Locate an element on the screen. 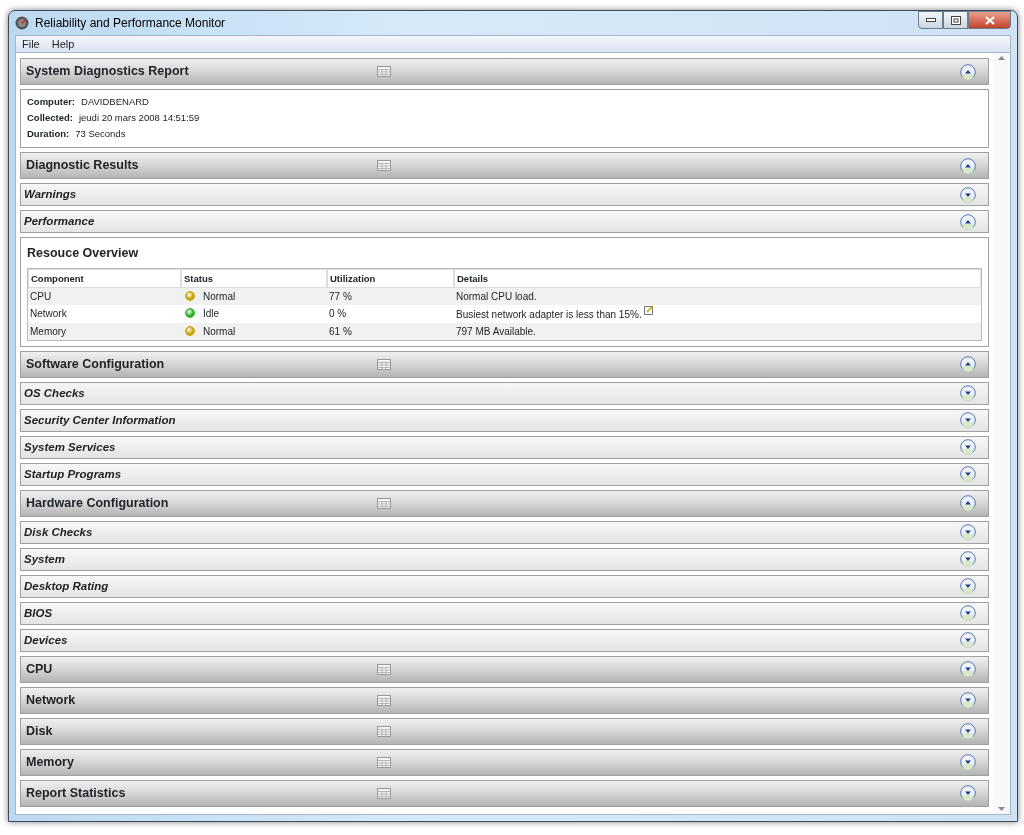  table-cell: 797 MB Available. is located at coordinates (496, 331).